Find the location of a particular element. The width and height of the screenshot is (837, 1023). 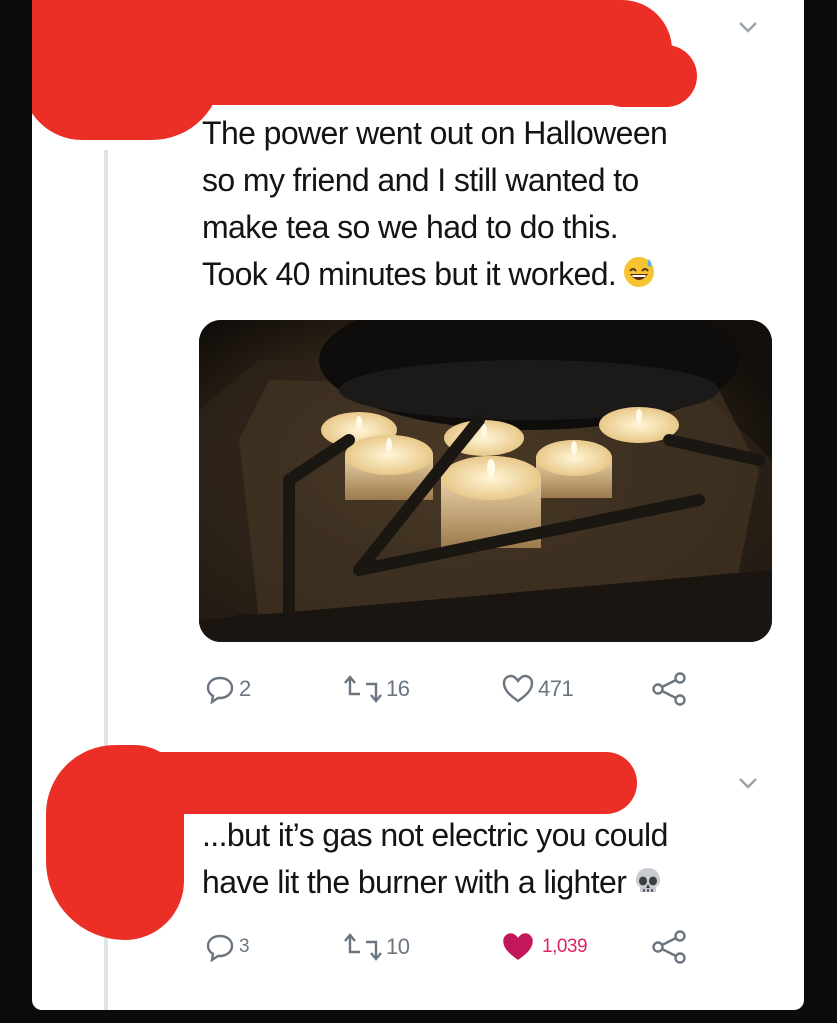

redaction-username-1b is located at coordinates (644, 76).